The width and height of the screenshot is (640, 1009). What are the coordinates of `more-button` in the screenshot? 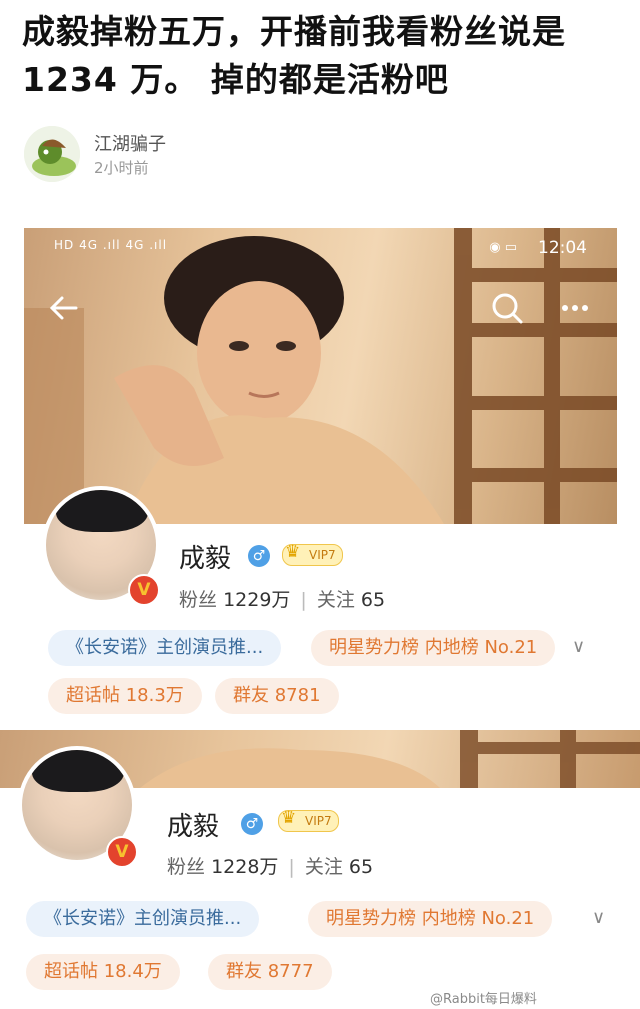 It's located at (575, 308).